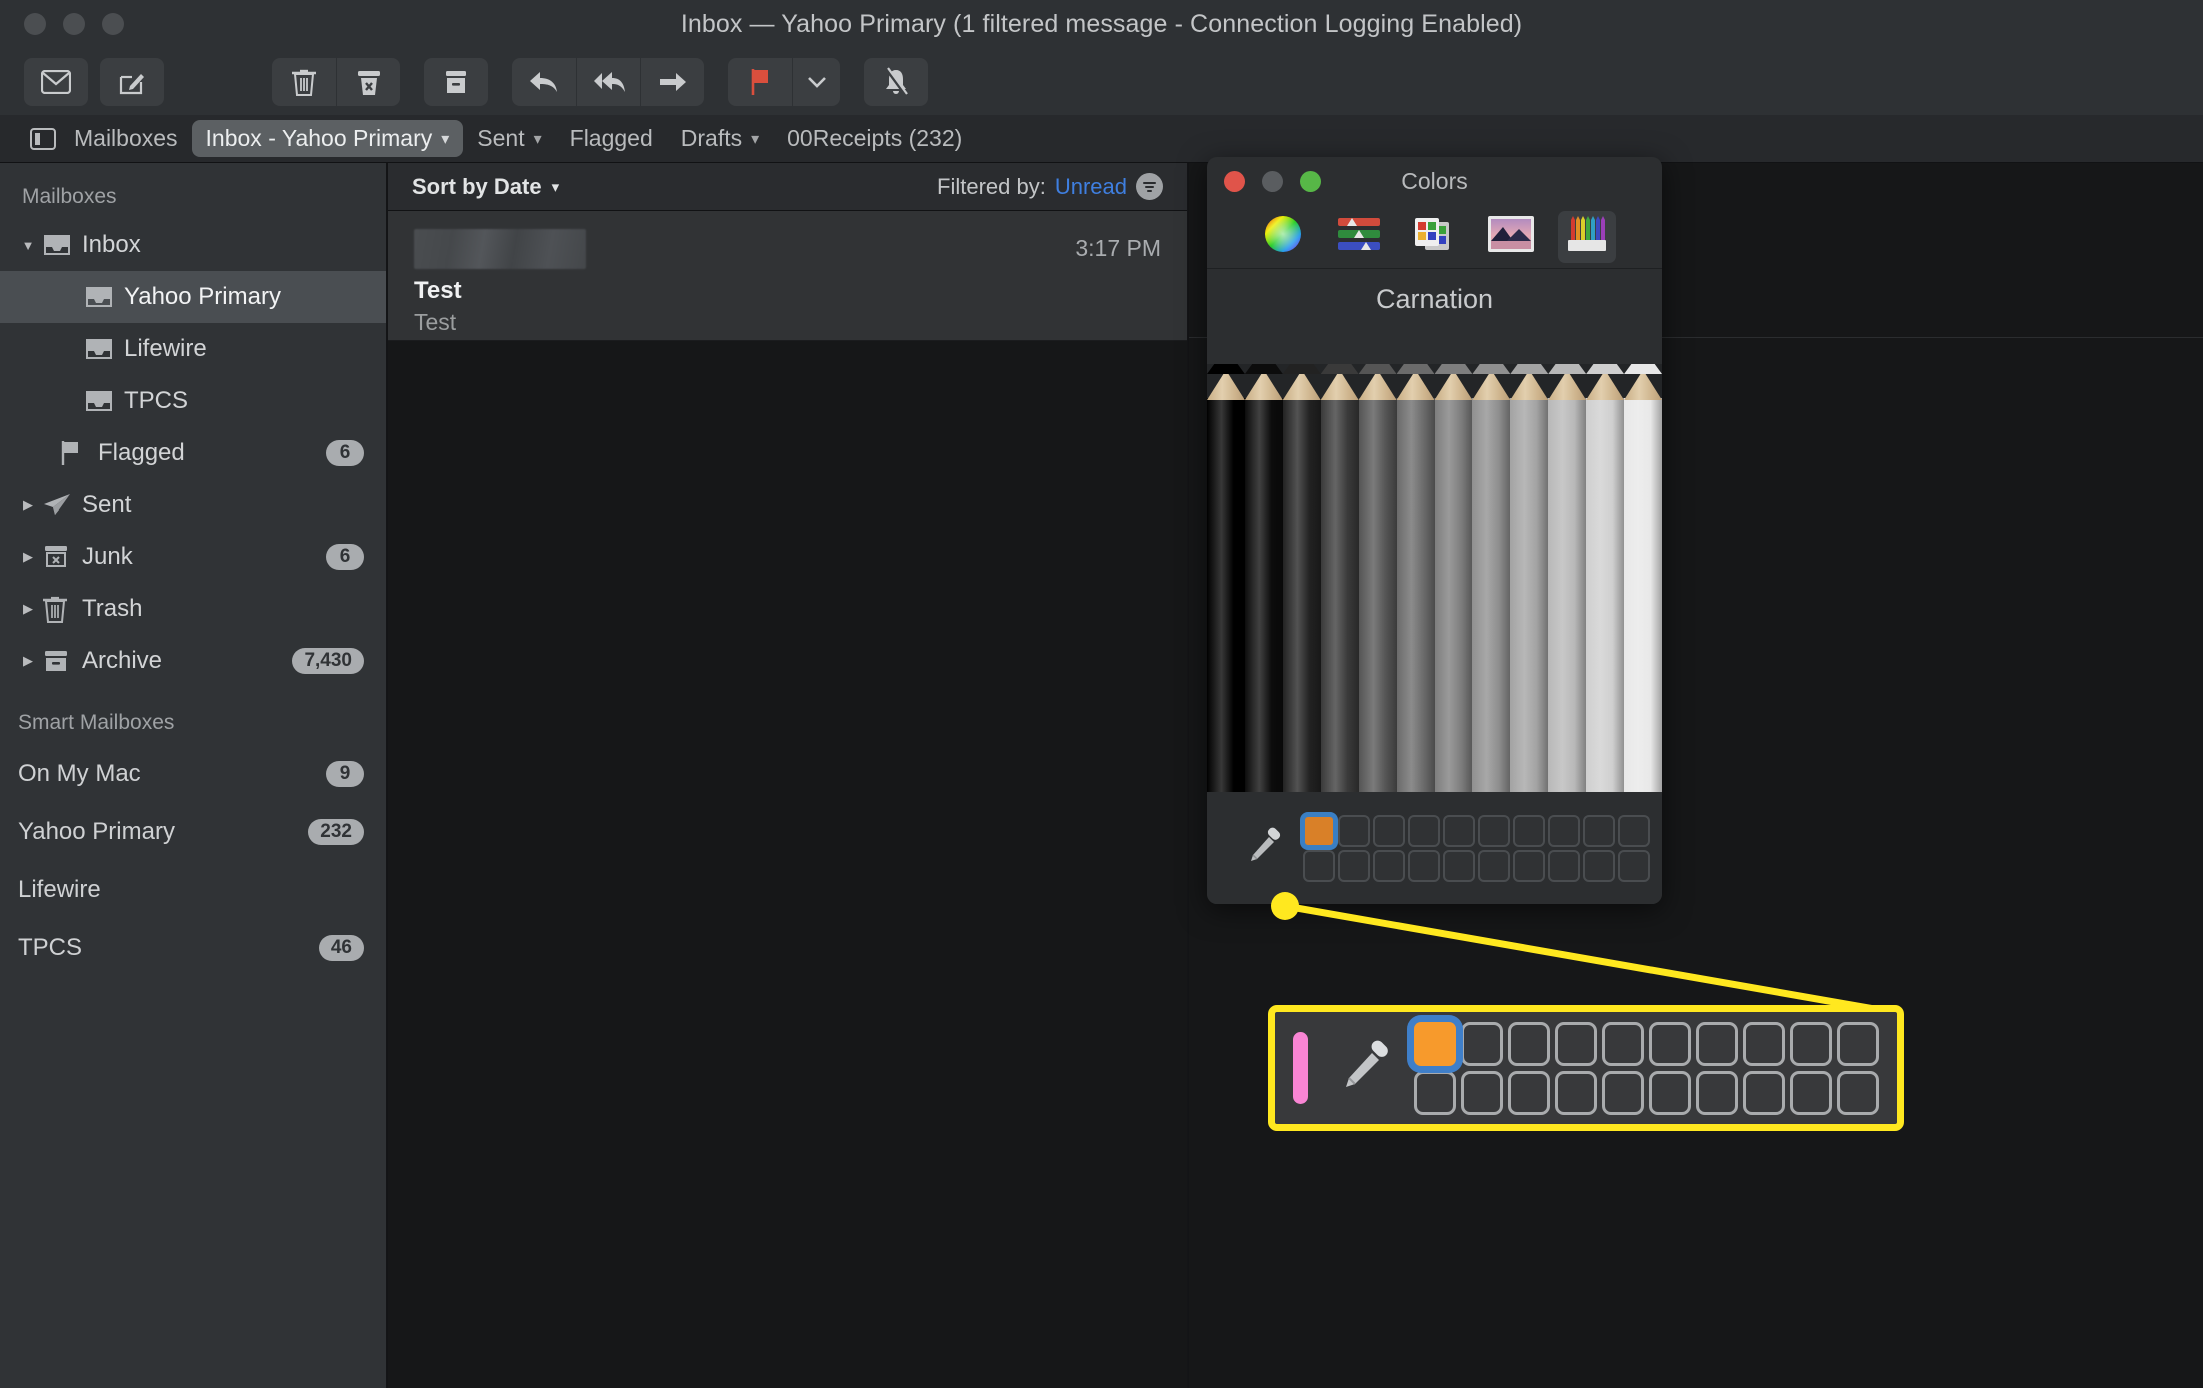 The width and height of the screenshot is (2203, 1388). What do you see at coordinates (816, 81) in the screenshot?
I see `flag-menu-button` at bounding box center [816, 81].